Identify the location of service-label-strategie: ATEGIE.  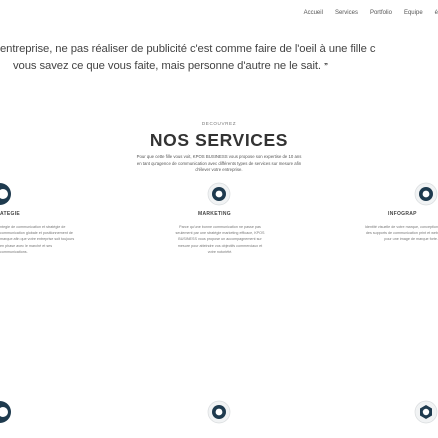
(10, 214).